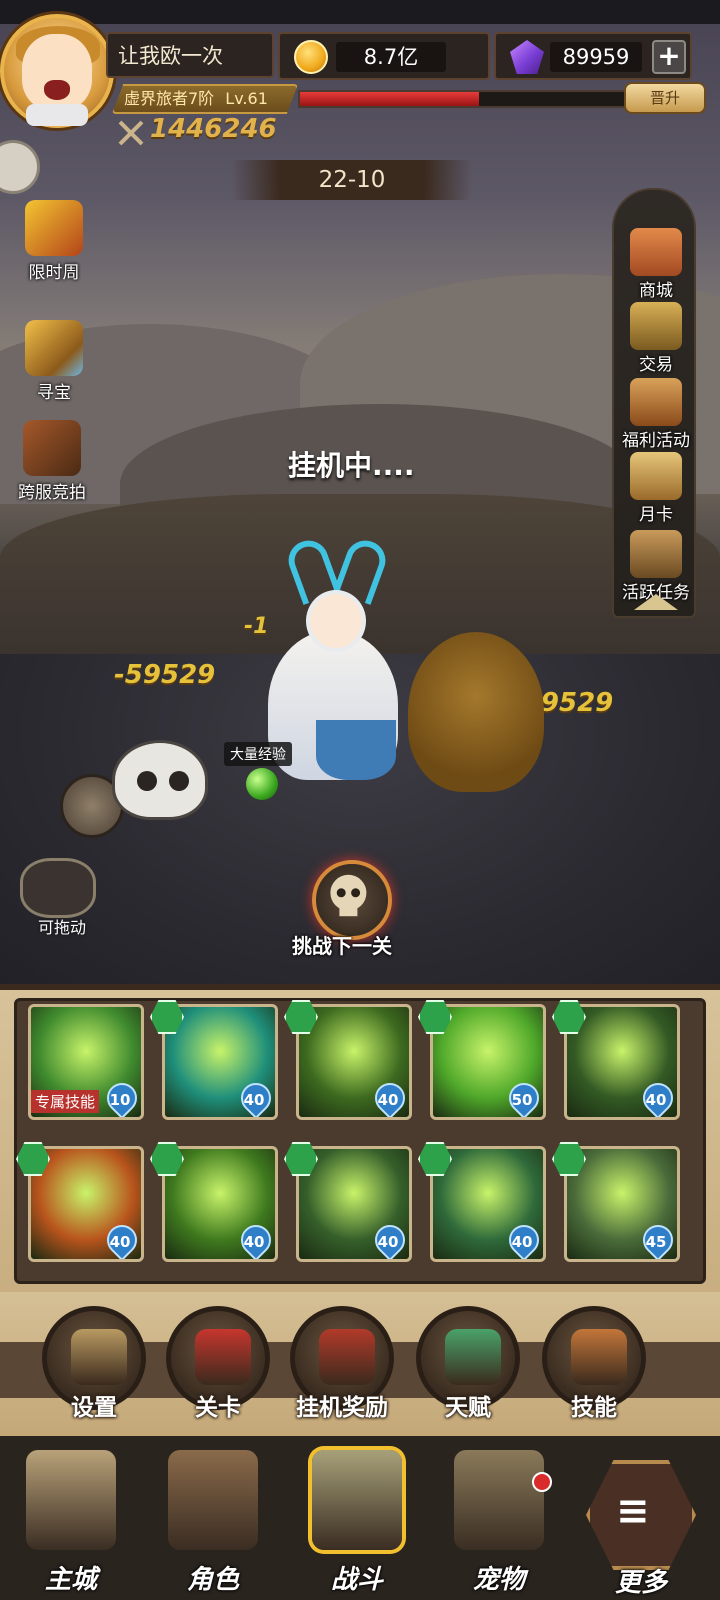 This screenshot has height=1600, width=720. What do you see at coordinates (86, 1062) in the screenshot?
I see `skill-slot: 10 专属技能` at bounding box center [86, 1062].